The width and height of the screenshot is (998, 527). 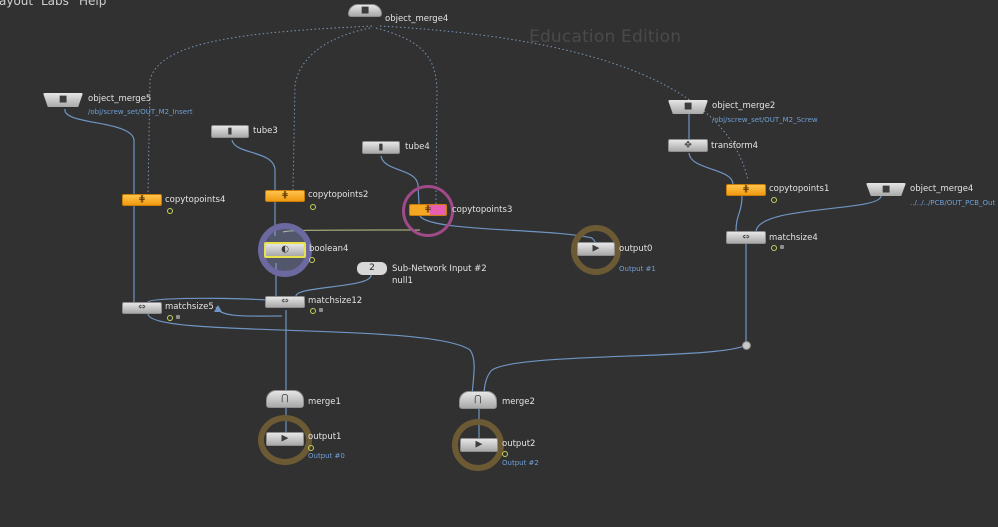 What do you see at coordinates (335, 301) in the screenshot?
I see `node-label: matchsize12` at bounding box center [335, 301].